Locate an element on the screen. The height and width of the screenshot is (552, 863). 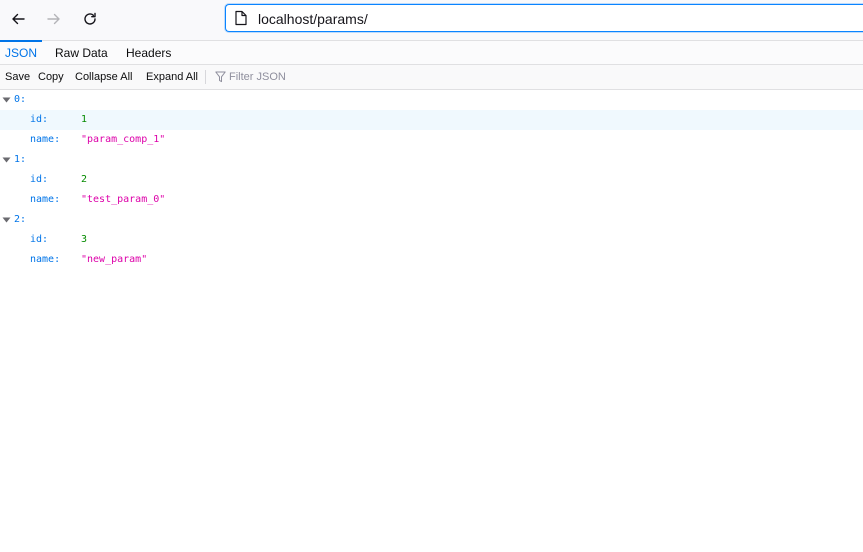
tree-row-index: 1: is located at coordinates (431, 160).